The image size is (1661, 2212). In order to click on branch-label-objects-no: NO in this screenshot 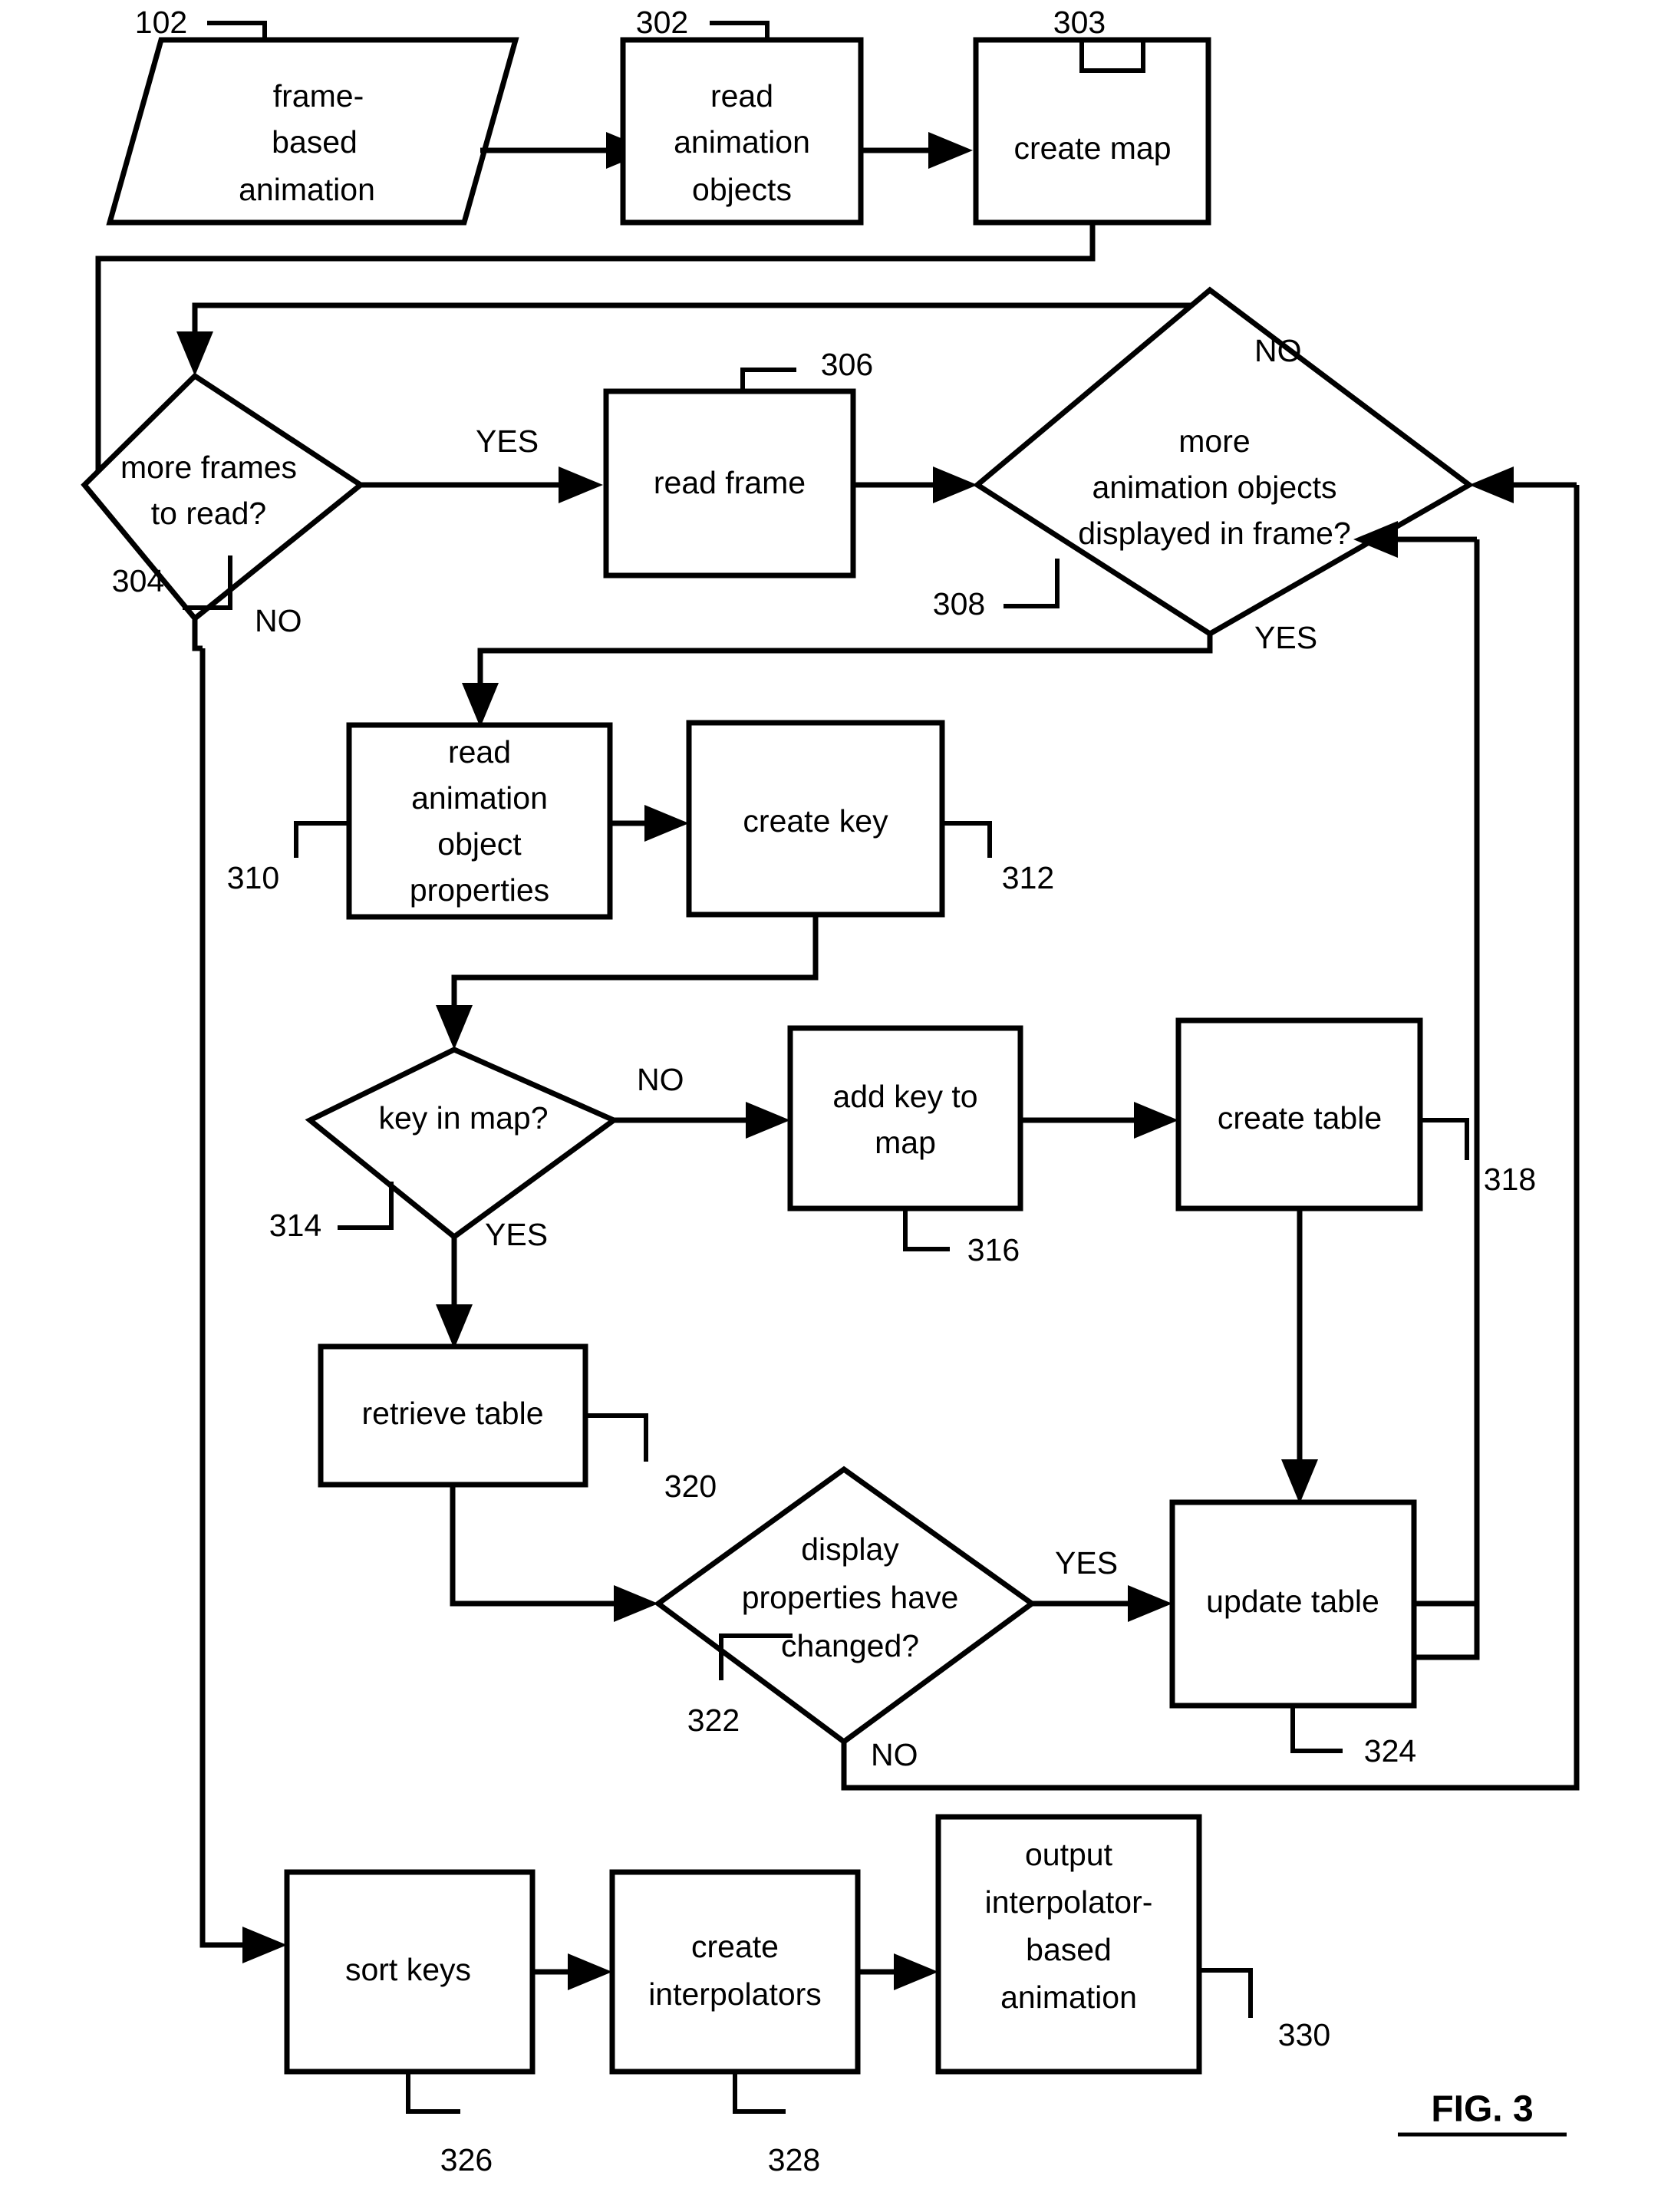, I will do `click(1278, 350)`.